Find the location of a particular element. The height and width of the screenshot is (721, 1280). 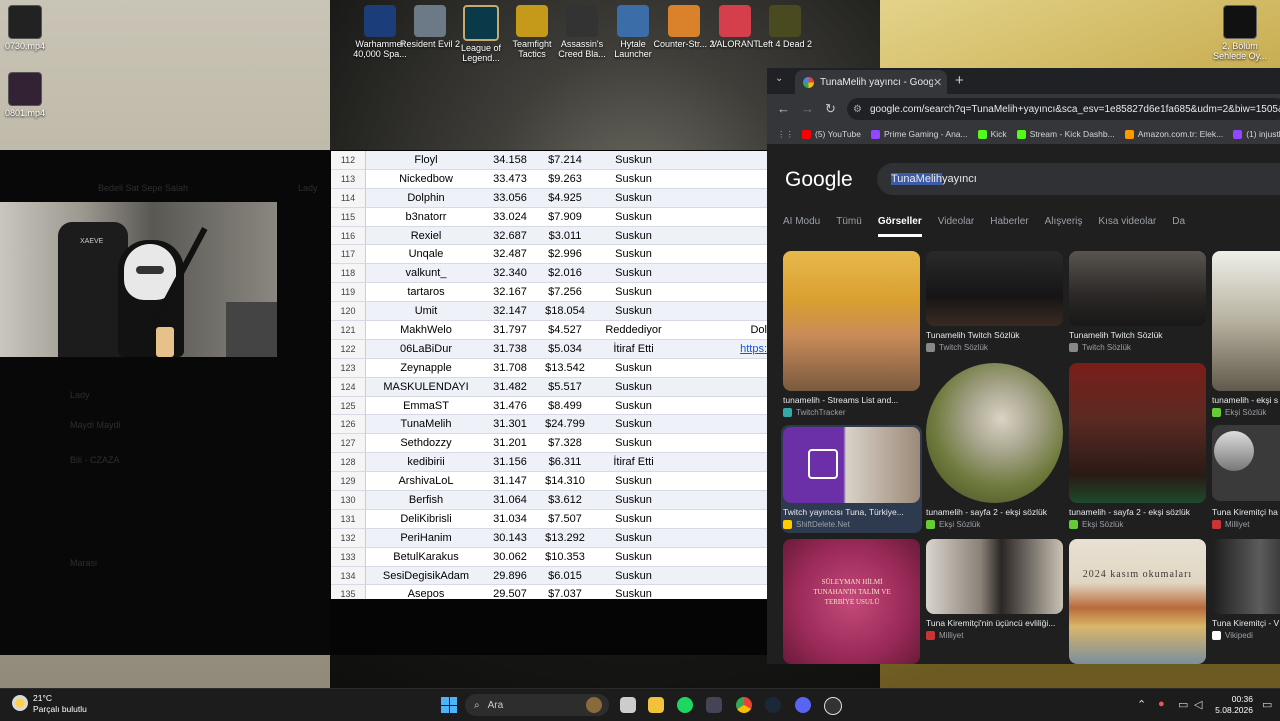

score-cell: 32.487 is located at coordinates (510, 254).